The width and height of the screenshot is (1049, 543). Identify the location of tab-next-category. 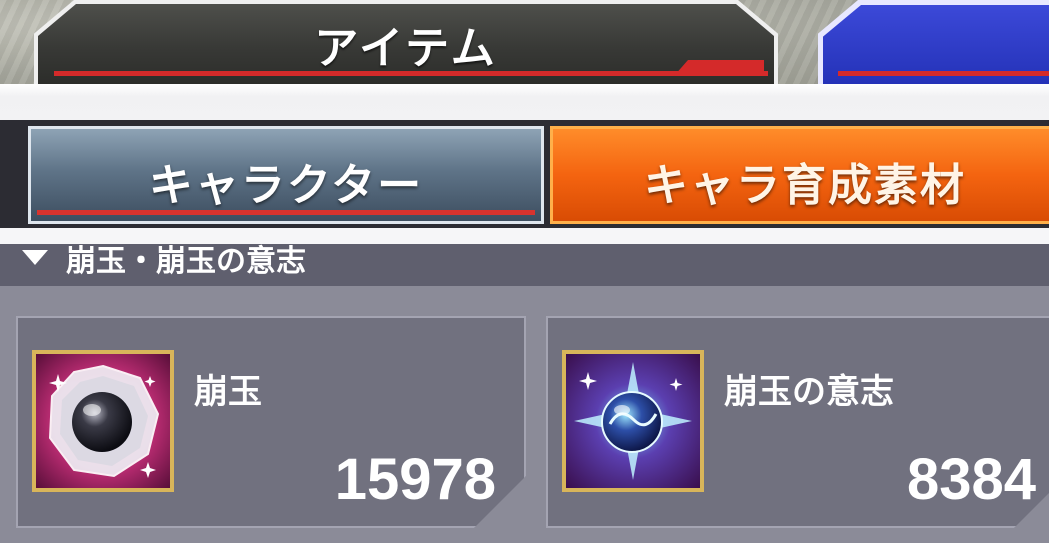
(933, 42).